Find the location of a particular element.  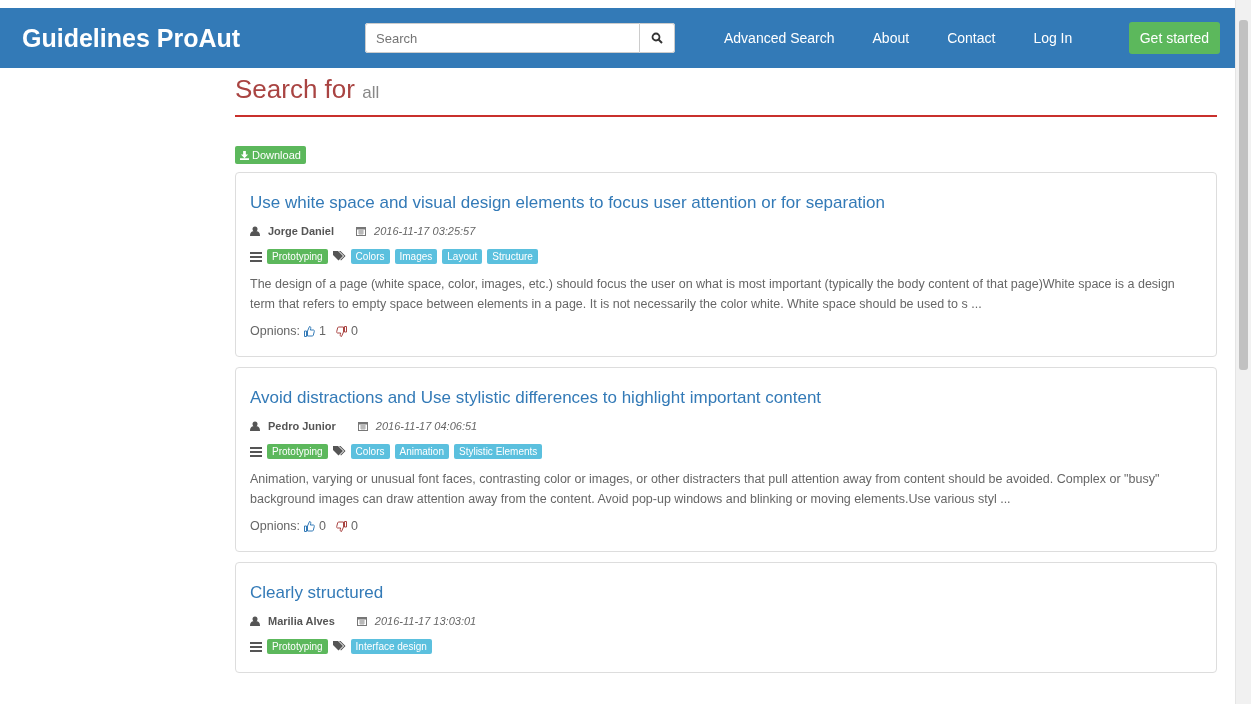

tag-label: Structure is located at coordinates (512, 256).